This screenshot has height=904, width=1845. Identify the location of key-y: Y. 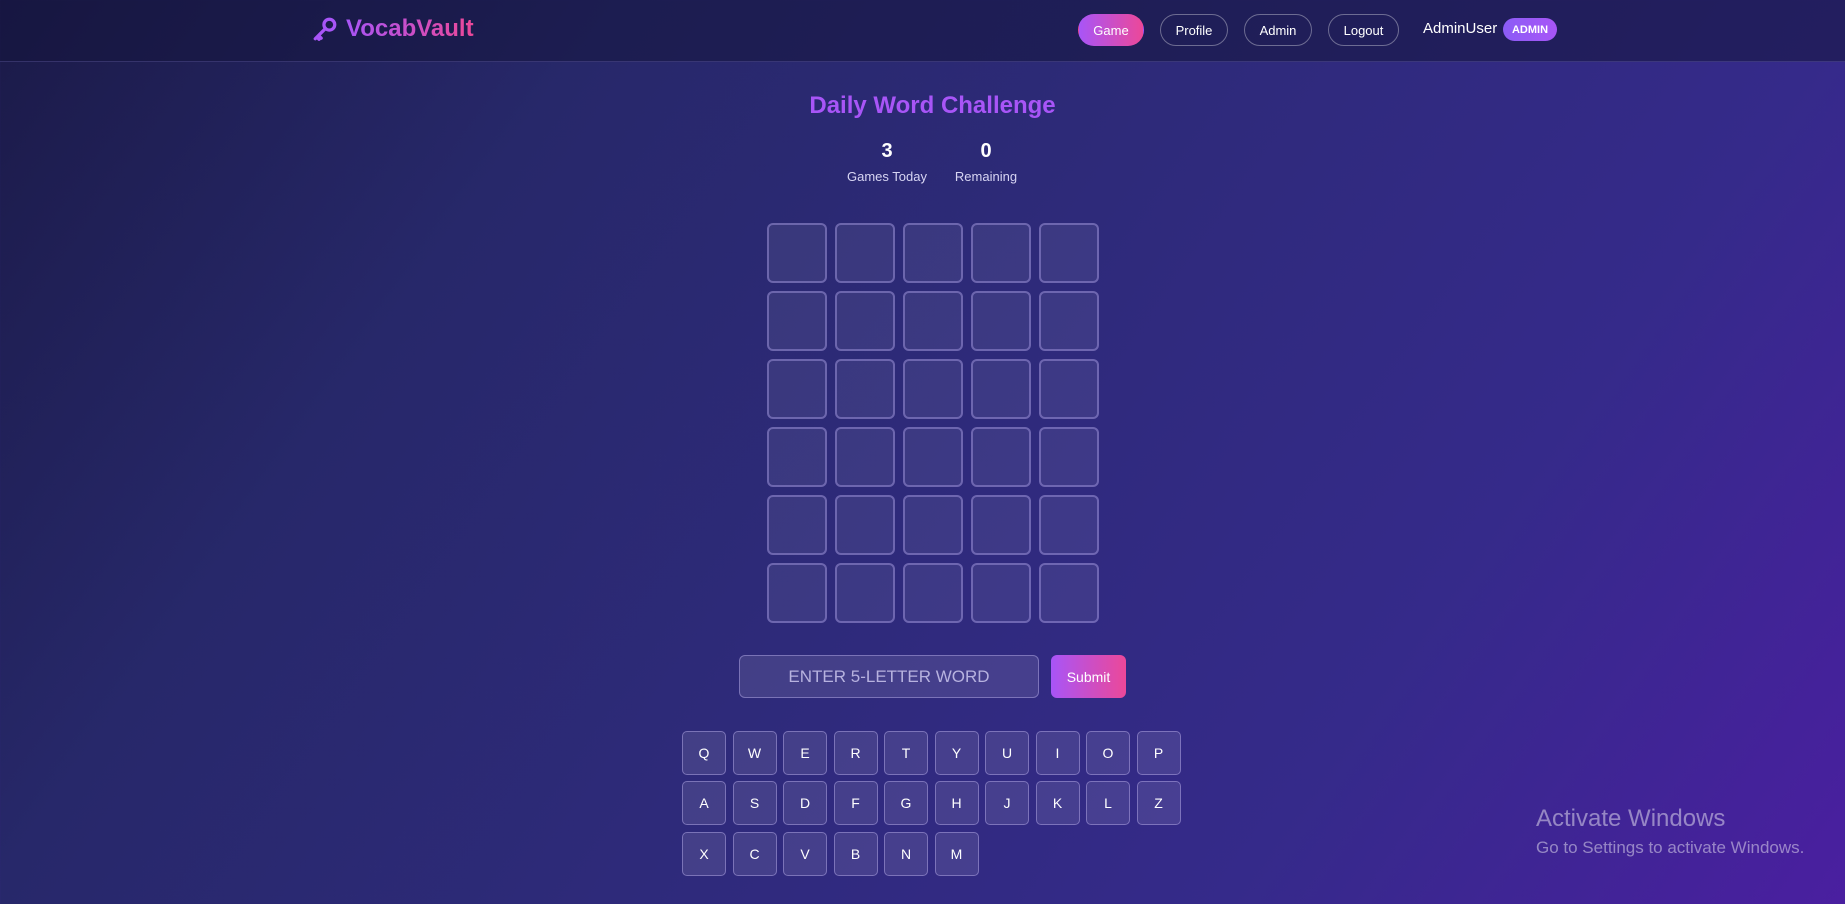
(956, 753).